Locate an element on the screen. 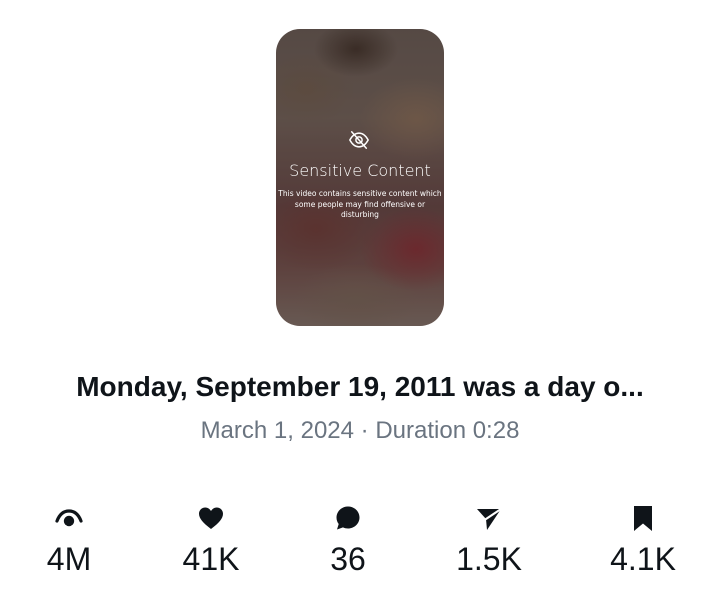 The height and width of the screenshot is (616, 720). comments-count: 36 is located at coordinates (348, 559).